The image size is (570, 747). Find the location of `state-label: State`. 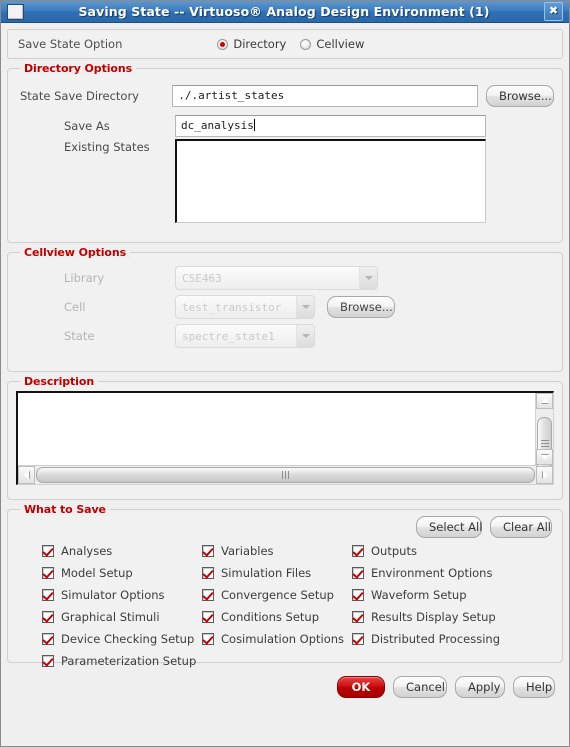

state-label: State is located at coordinates (79, 336).